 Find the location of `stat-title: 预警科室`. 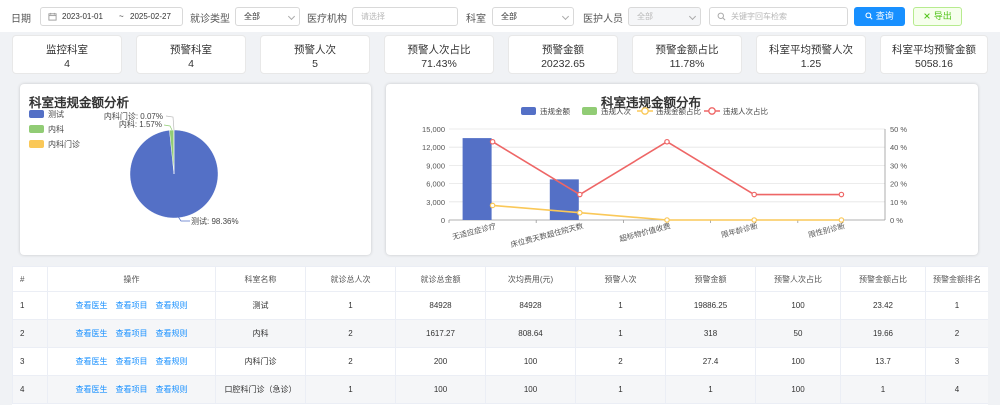

stat-title: 预警科室 is located at coordinates (191, 50).